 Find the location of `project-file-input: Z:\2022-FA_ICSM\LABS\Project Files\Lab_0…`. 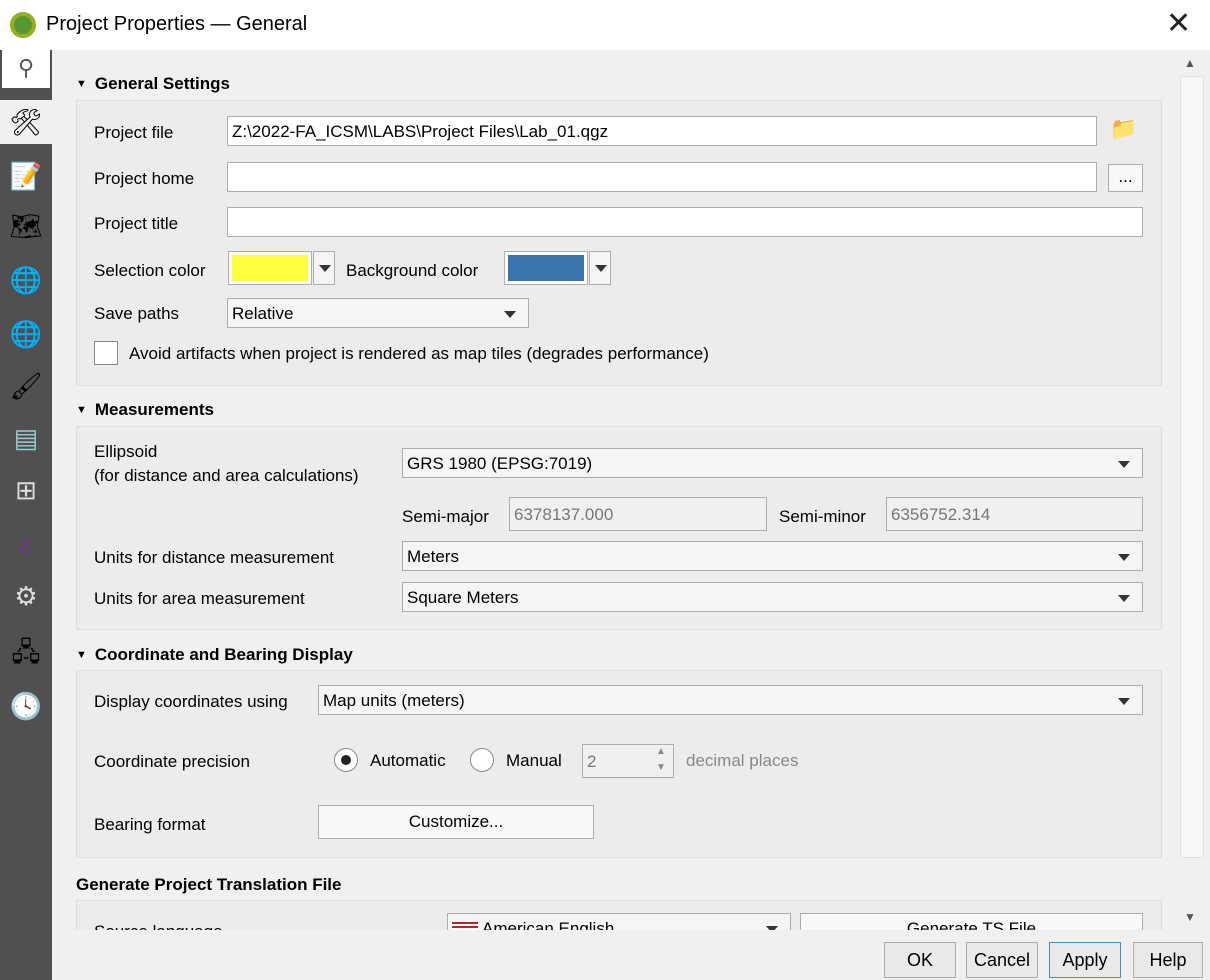

project-file-input: Z:\2022-FA_ICSM\LABS\Project Files\Lab_0… is located at coordinates (662, 131).